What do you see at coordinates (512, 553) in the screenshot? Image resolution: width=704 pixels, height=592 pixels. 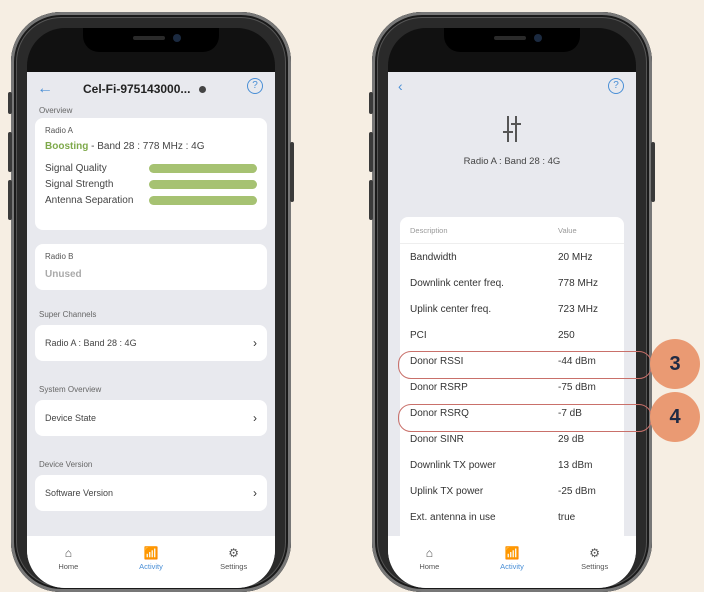 I see `activity-icon: 📶` at bounding box center [512, 553].